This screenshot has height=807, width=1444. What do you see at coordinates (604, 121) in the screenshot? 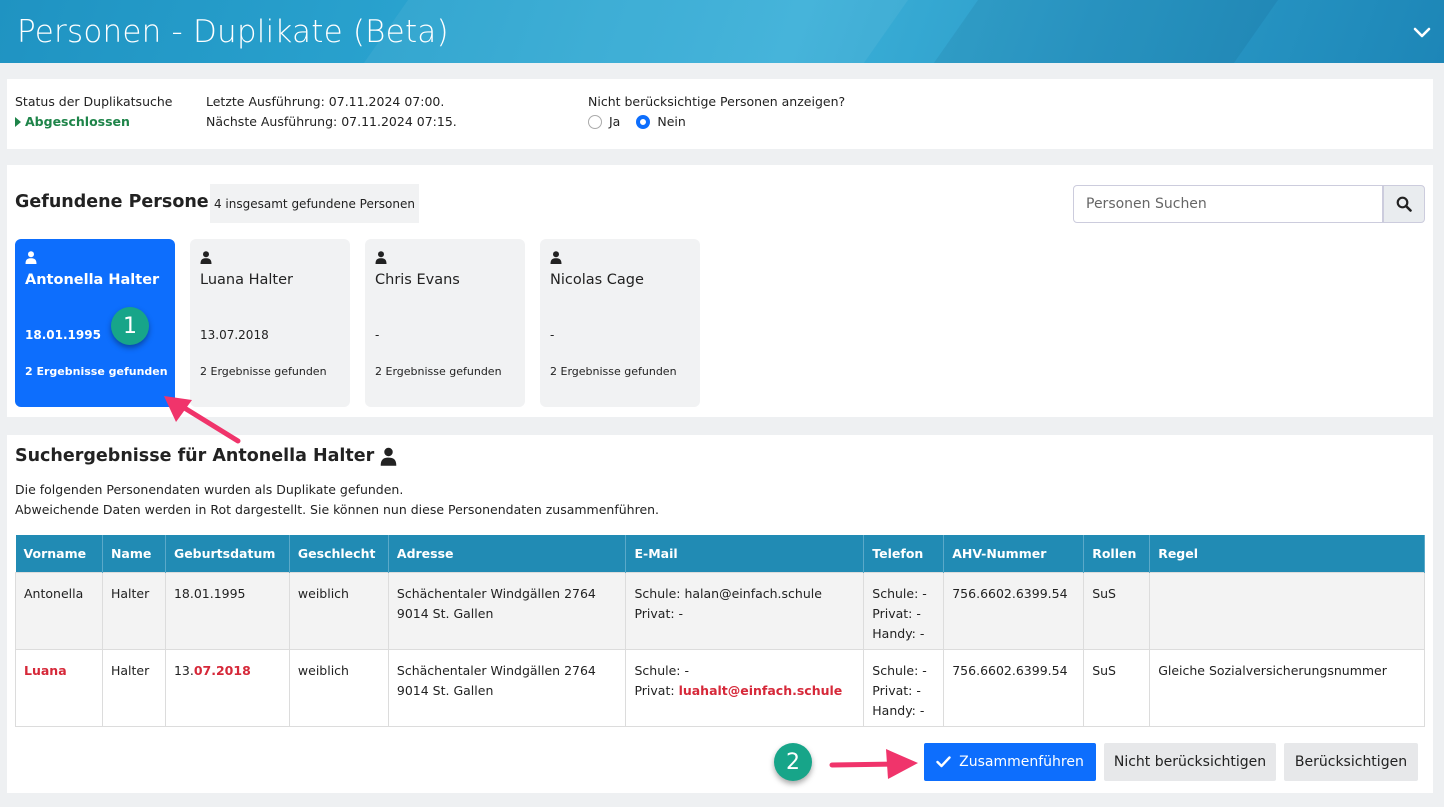
I see `radio-yes: Ja` at bounding box center [604, 121].